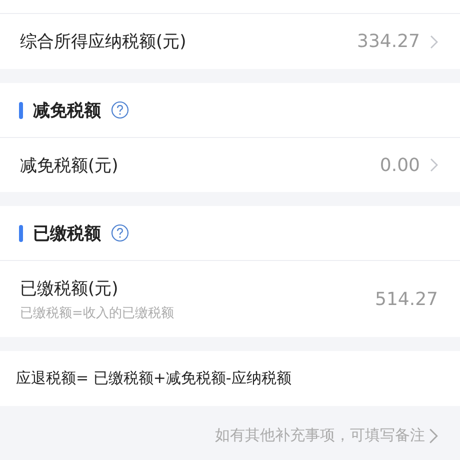 The image size is (460, 460). Describe the element at coordinates (406, 299) in the screenshot. I see `row-value: 514.27` at that location.